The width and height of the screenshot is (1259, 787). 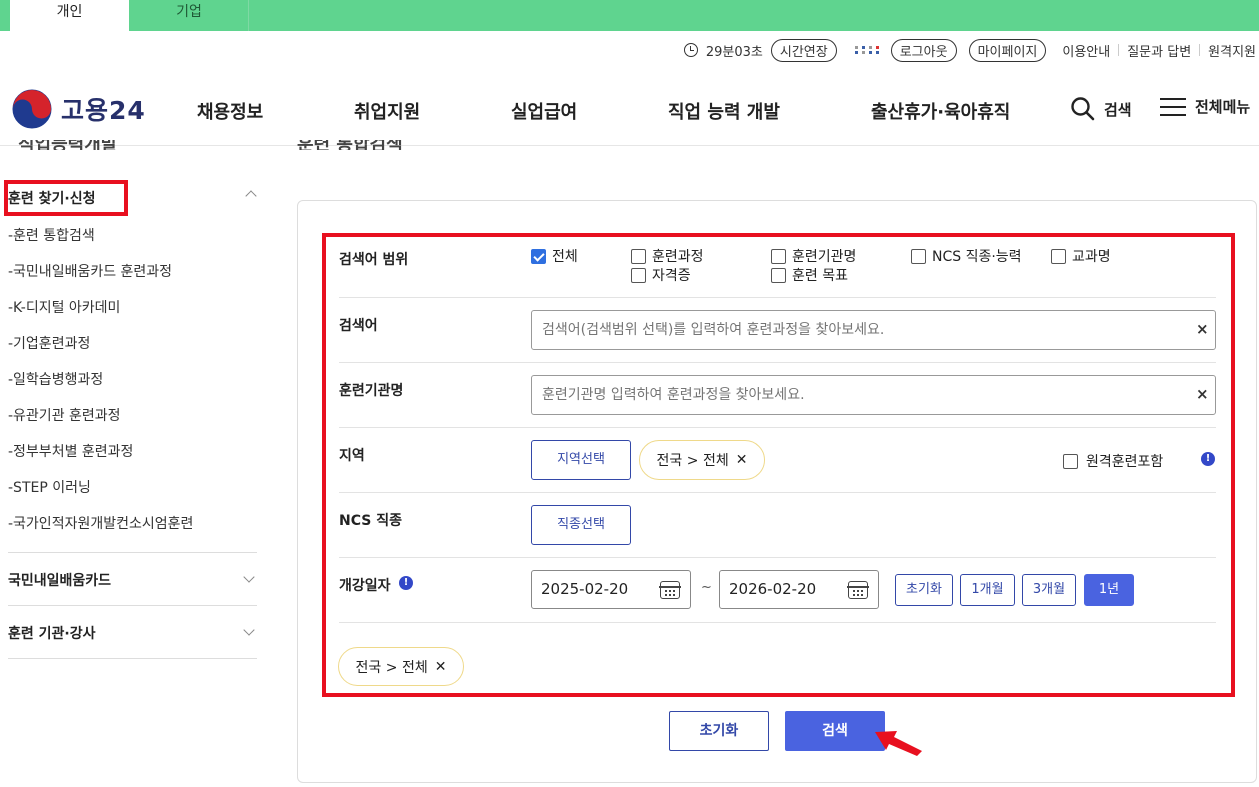 I want to click on guide-link: 이용안내, so click(x=1086, y=50).